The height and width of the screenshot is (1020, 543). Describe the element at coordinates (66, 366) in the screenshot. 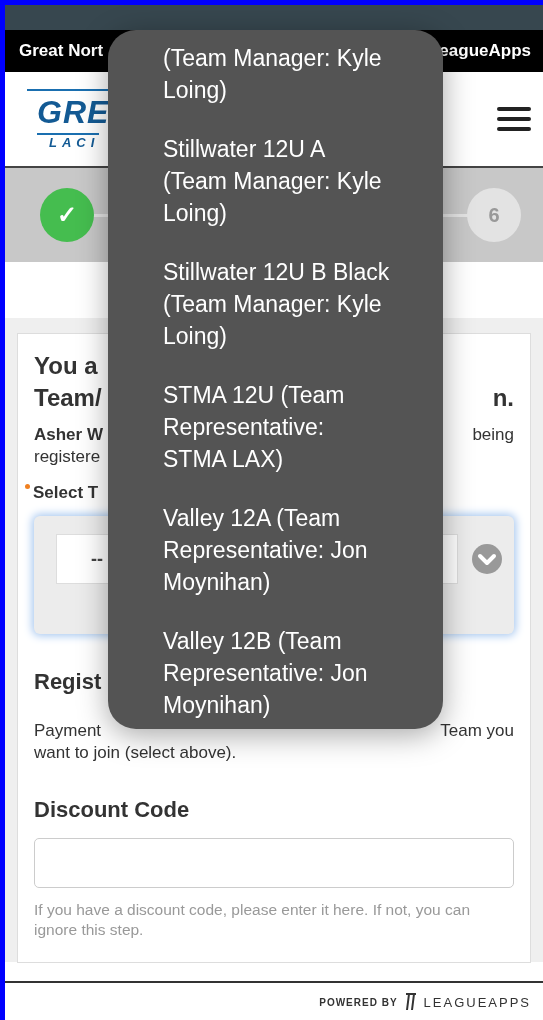

I see `heading-text: You a` at that location.